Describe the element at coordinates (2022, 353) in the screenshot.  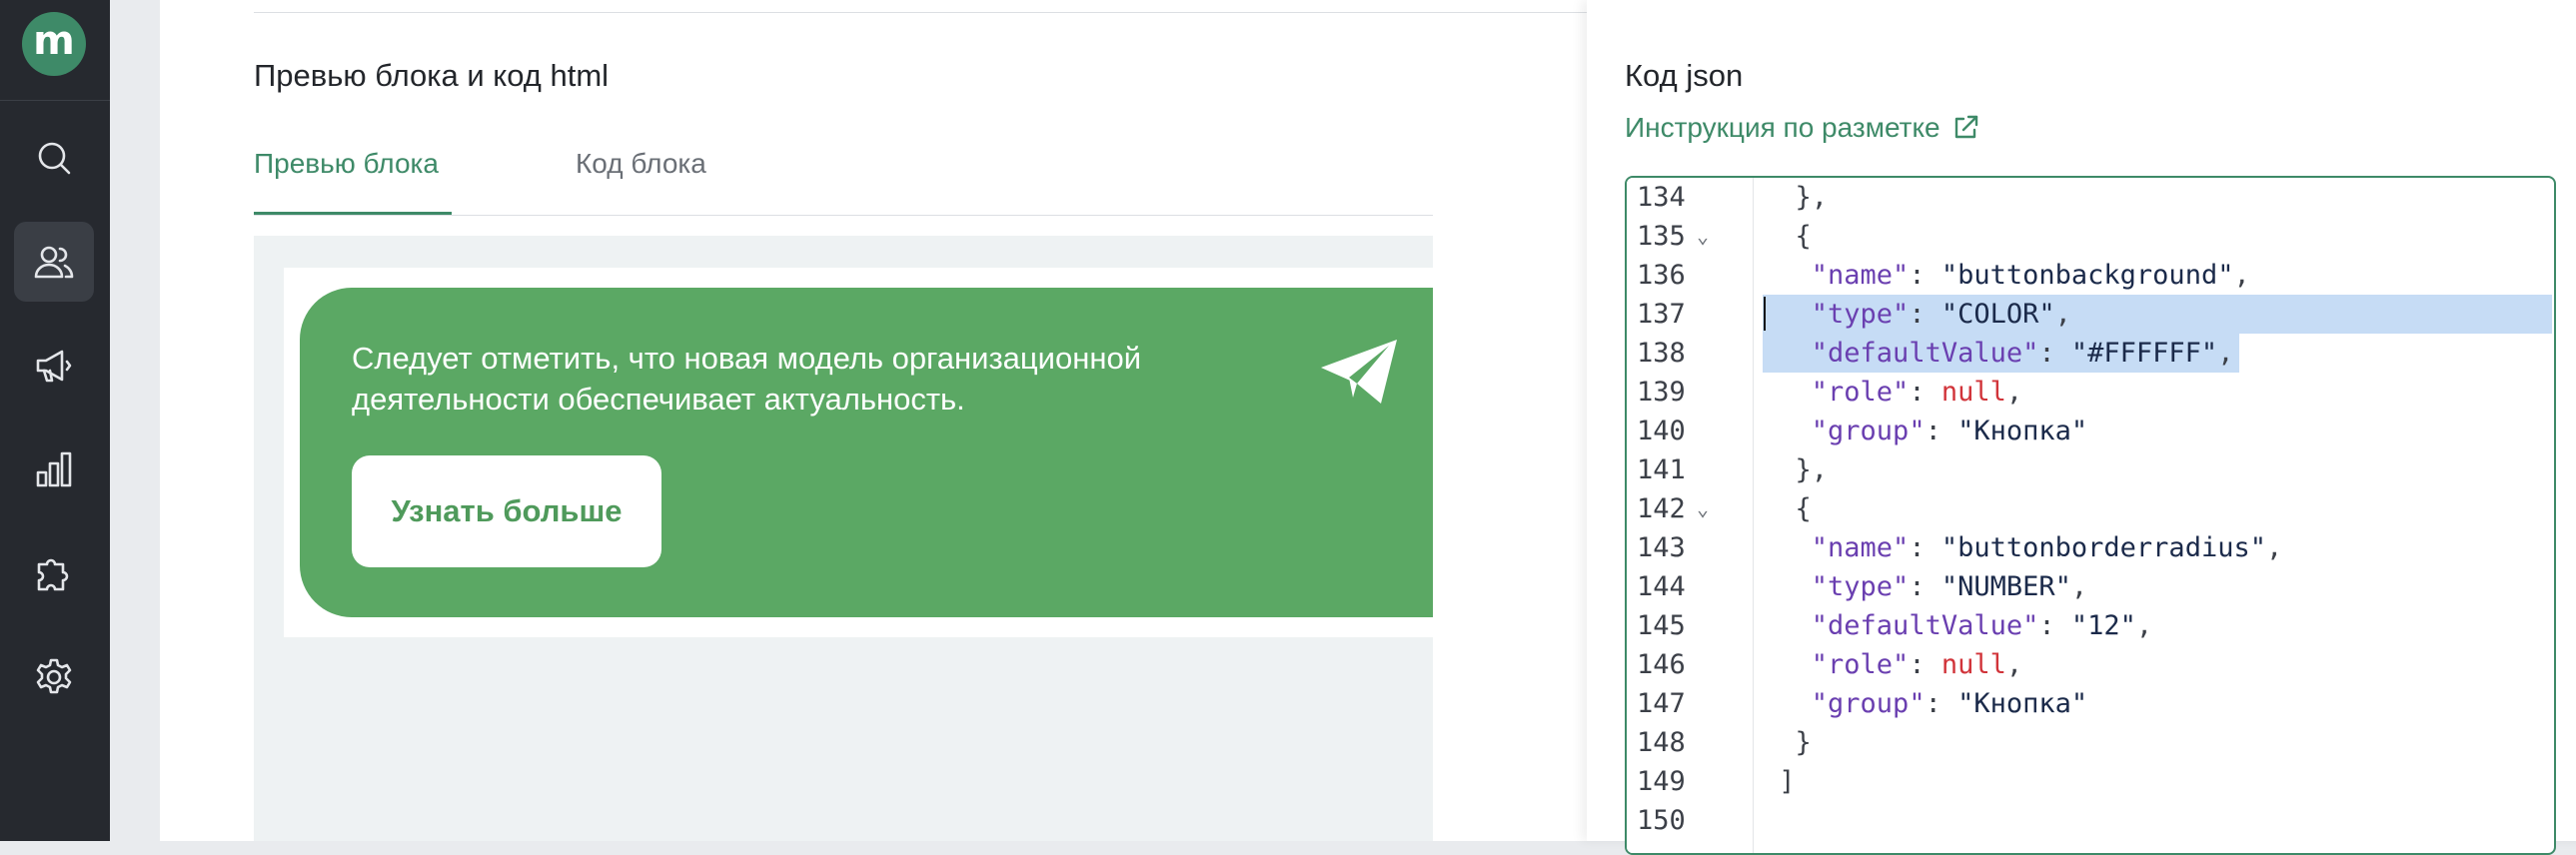
I see `line-code: "defaultValue": "#FFFFFF",` at that location.